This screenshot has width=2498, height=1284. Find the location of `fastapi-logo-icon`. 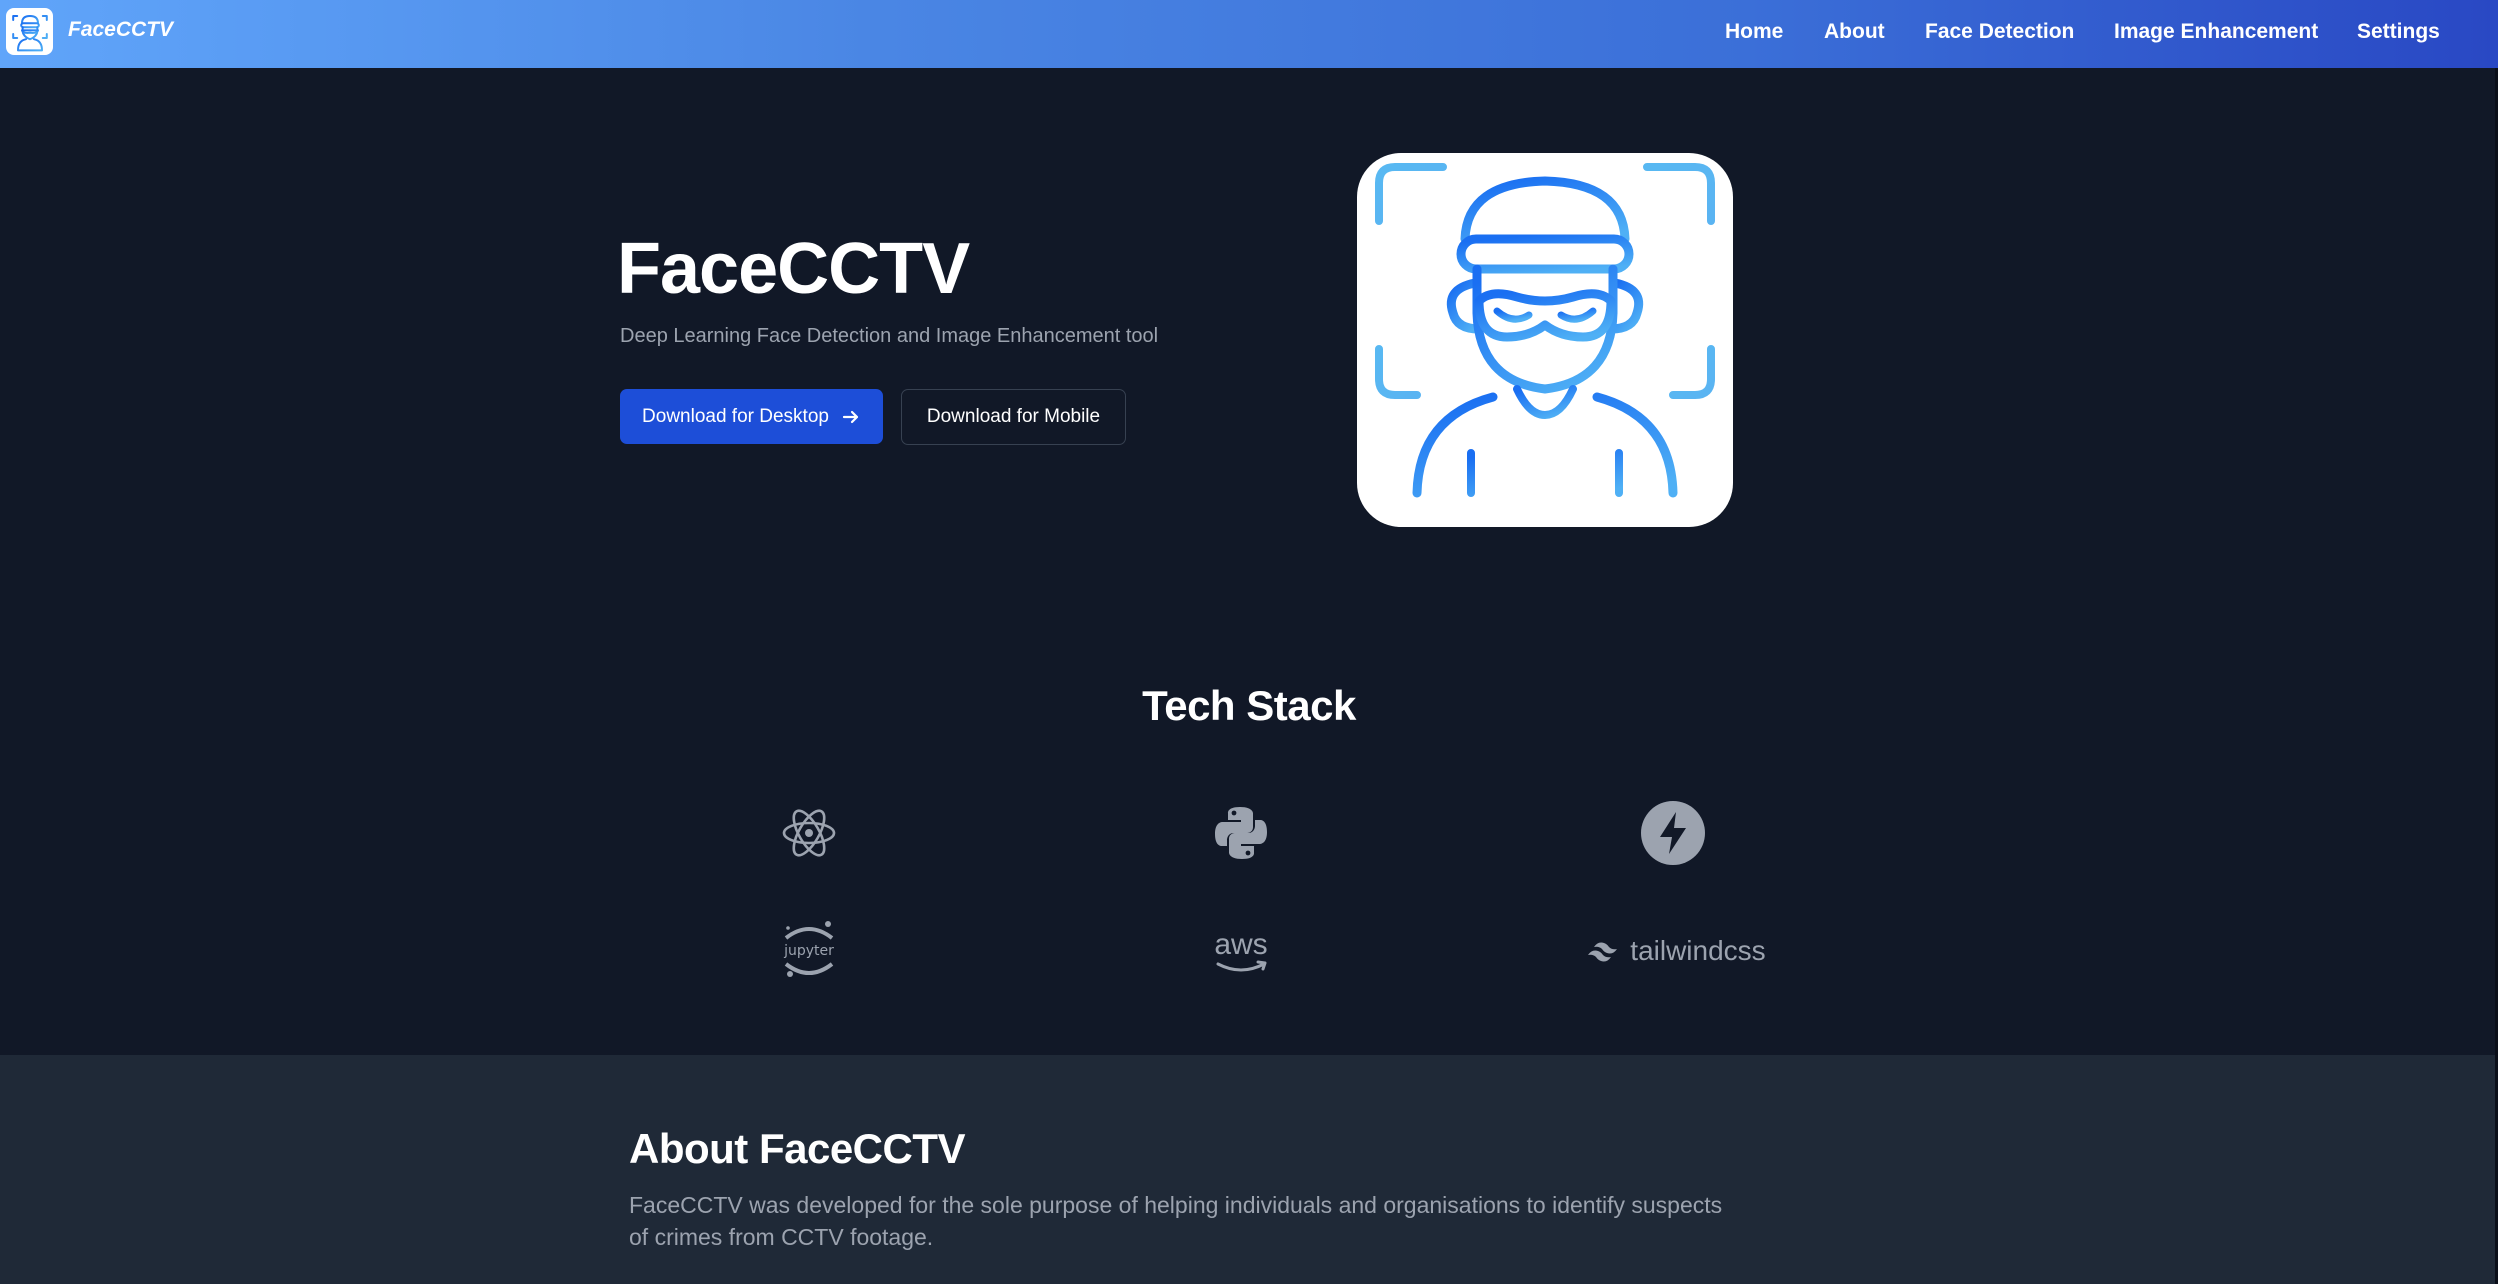

fastapi-logo-icon is located at coordinates (1673, 833).